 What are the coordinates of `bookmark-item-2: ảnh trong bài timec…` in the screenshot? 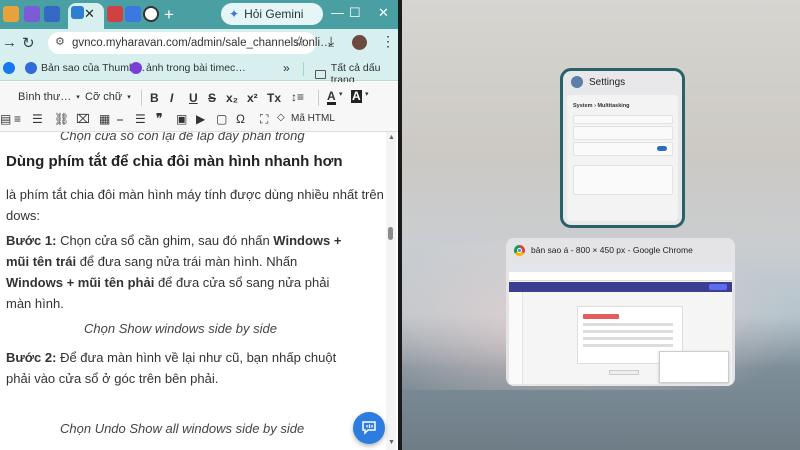 It's located at (188, 68).